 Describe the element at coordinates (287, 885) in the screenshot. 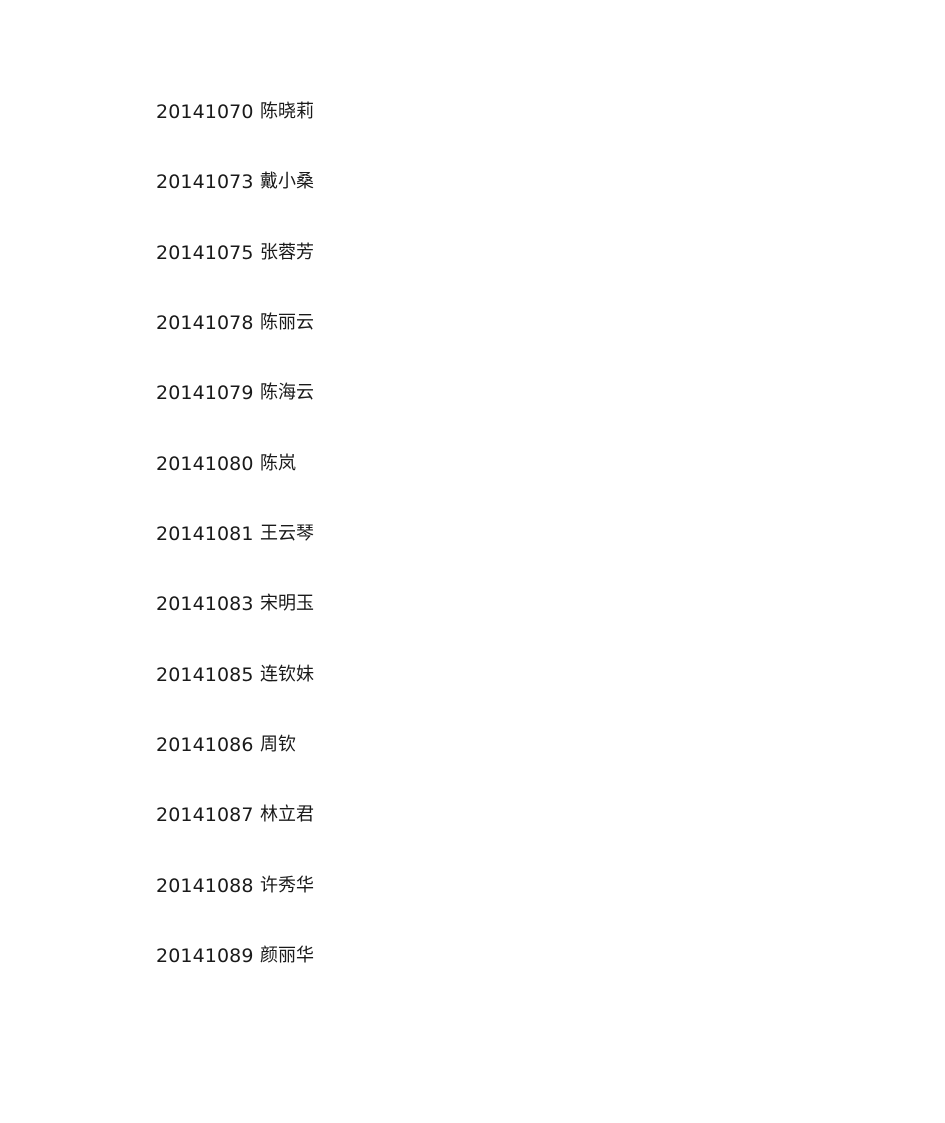

I see `student-name: 许秀华` at that location.